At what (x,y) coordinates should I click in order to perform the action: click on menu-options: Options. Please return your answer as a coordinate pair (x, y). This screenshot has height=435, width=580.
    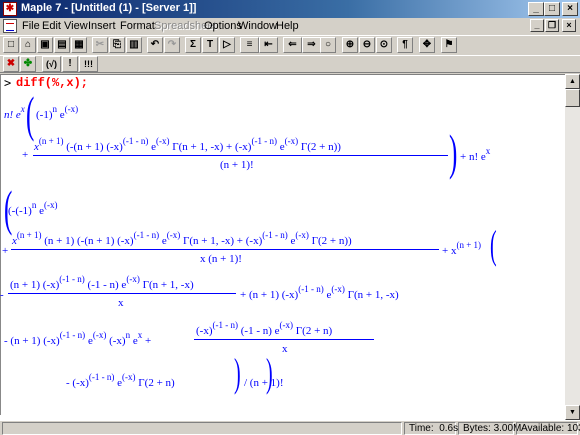
    Looking at the image, I should click on (223, 26).